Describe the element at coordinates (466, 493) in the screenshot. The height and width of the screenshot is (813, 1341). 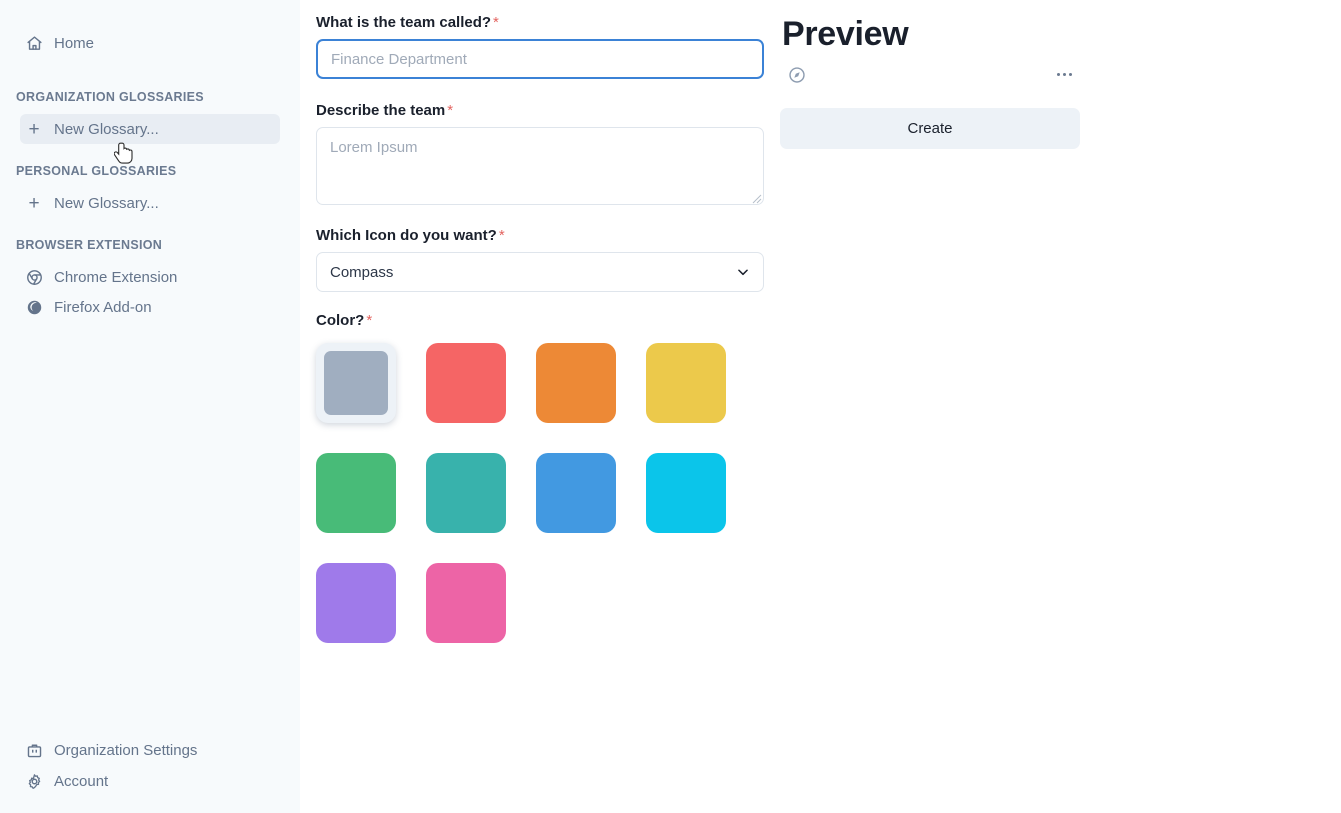
I see `color-swatch-teal` at that location.